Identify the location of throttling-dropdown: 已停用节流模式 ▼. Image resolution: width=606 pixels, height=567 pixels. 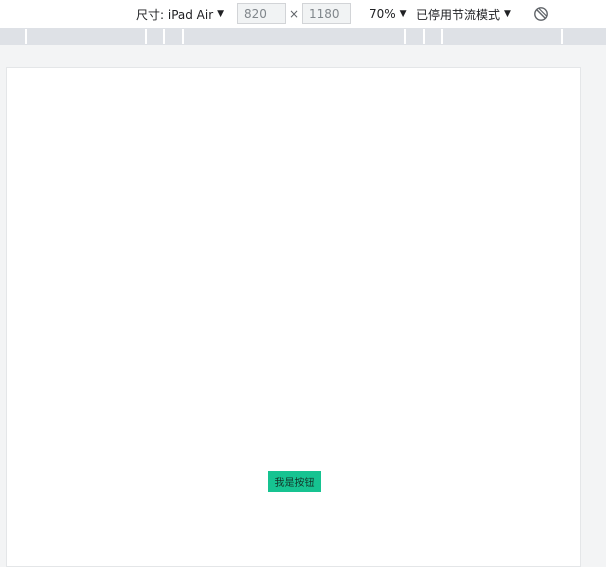
(463, 14).